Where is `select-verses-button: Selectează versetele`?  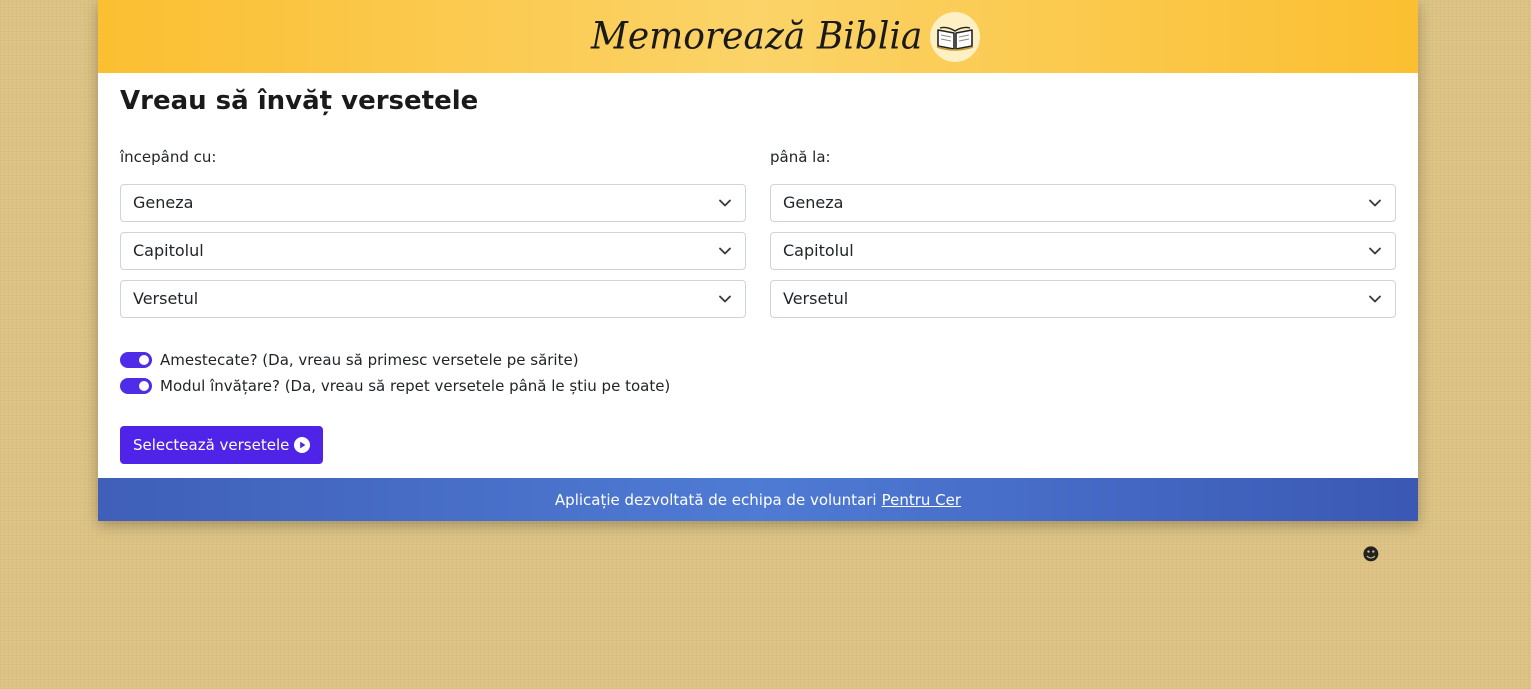
select-verses-button: Selectează versetele is located at coordinates (222, 445).